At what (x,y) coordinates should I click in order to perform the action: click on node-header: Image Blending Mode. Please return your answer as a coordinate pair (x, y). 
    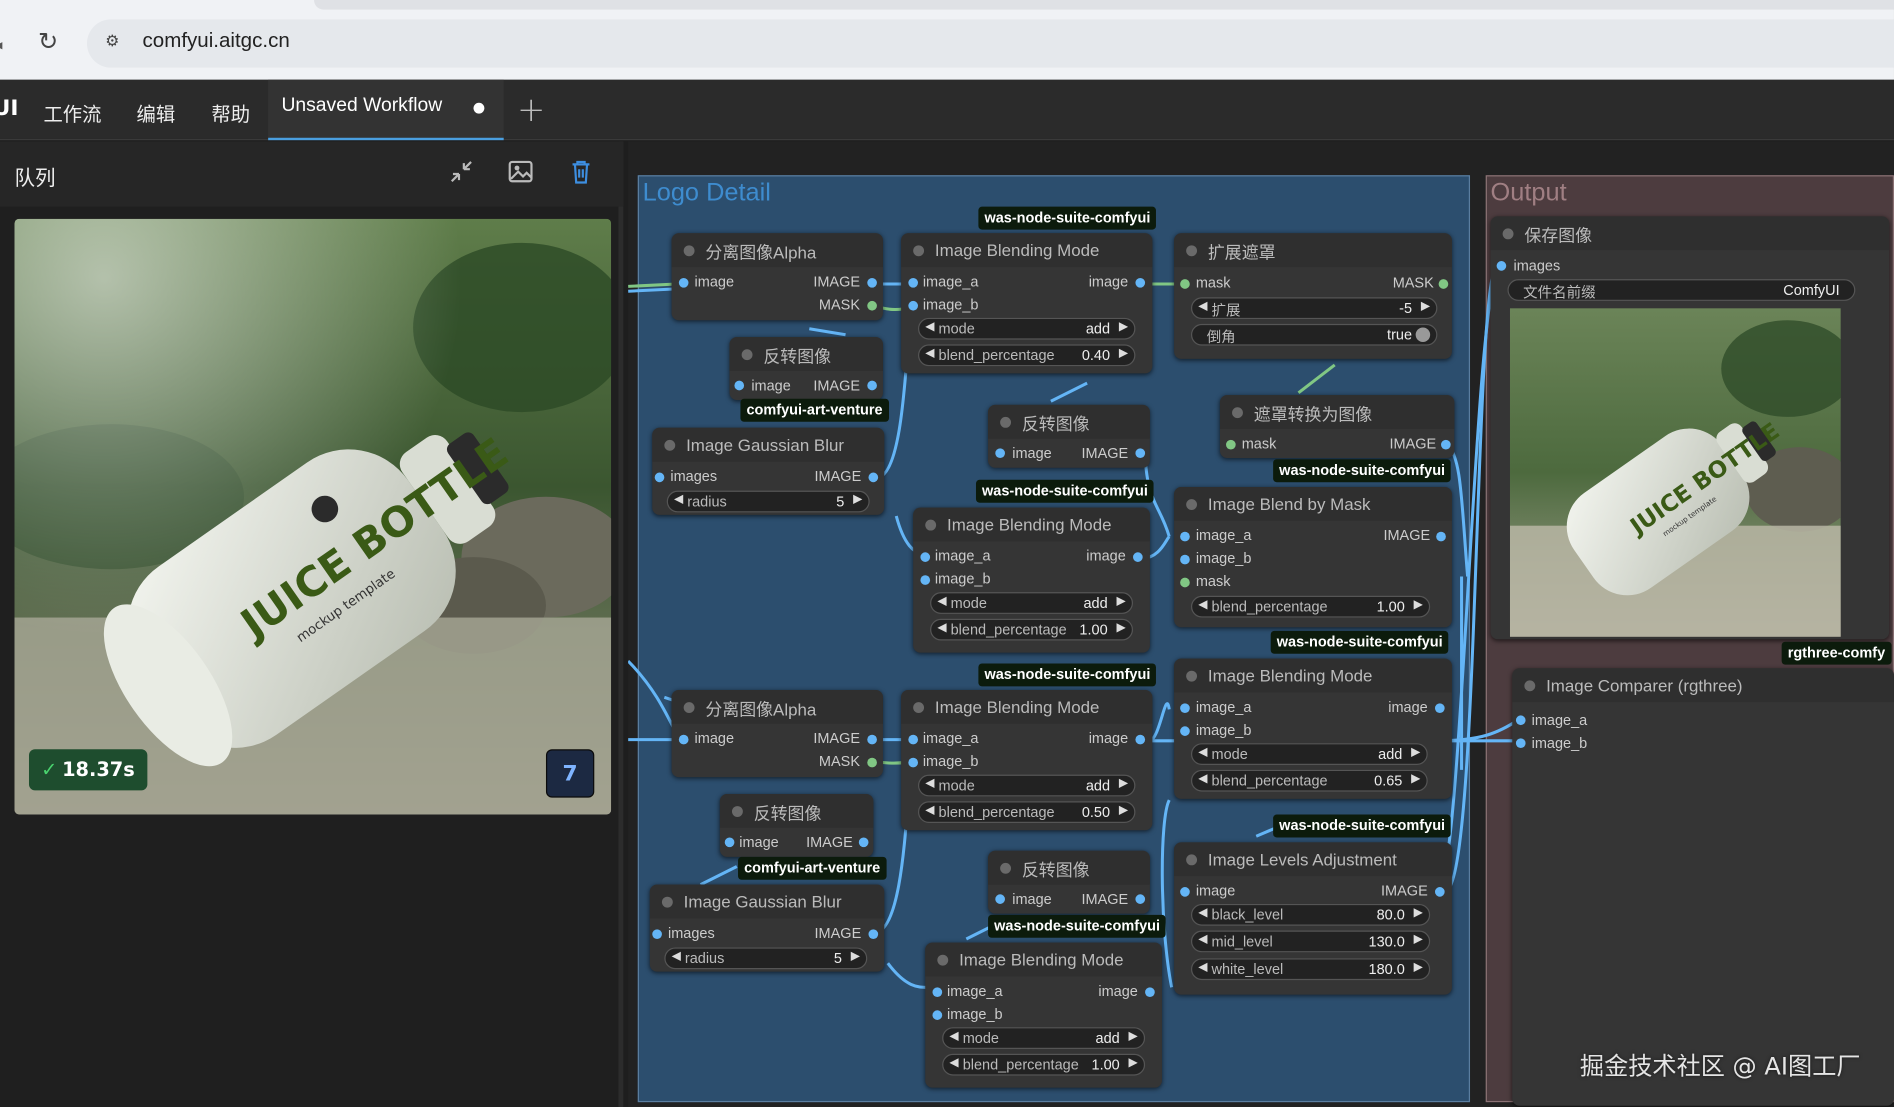
    Looking at the image, I should click on (1031, 524).